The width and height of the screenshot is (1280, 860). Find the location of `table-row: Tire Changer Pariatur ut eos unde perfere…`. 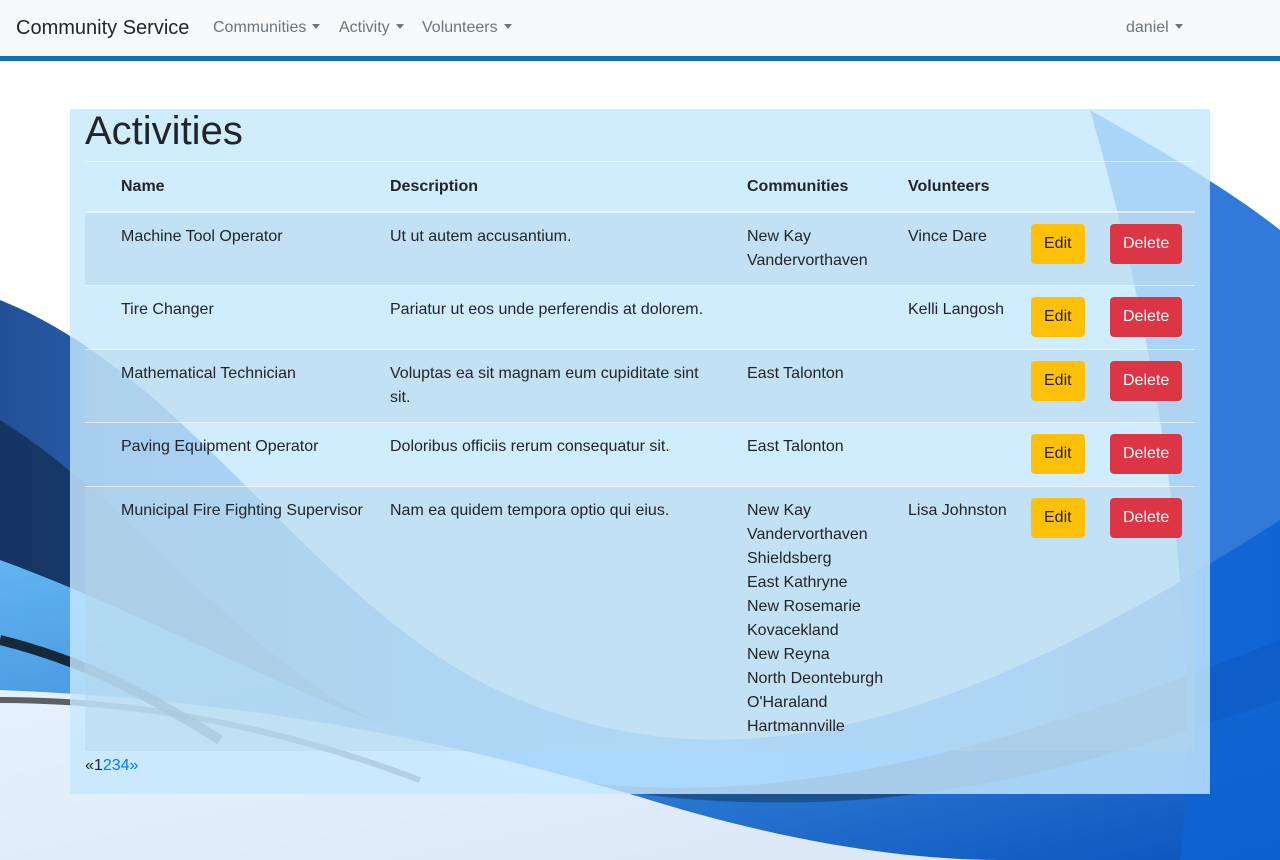

table-row: Tire Changer Pariatur ut eos unde perfere… is located at coordinates (640, 317).